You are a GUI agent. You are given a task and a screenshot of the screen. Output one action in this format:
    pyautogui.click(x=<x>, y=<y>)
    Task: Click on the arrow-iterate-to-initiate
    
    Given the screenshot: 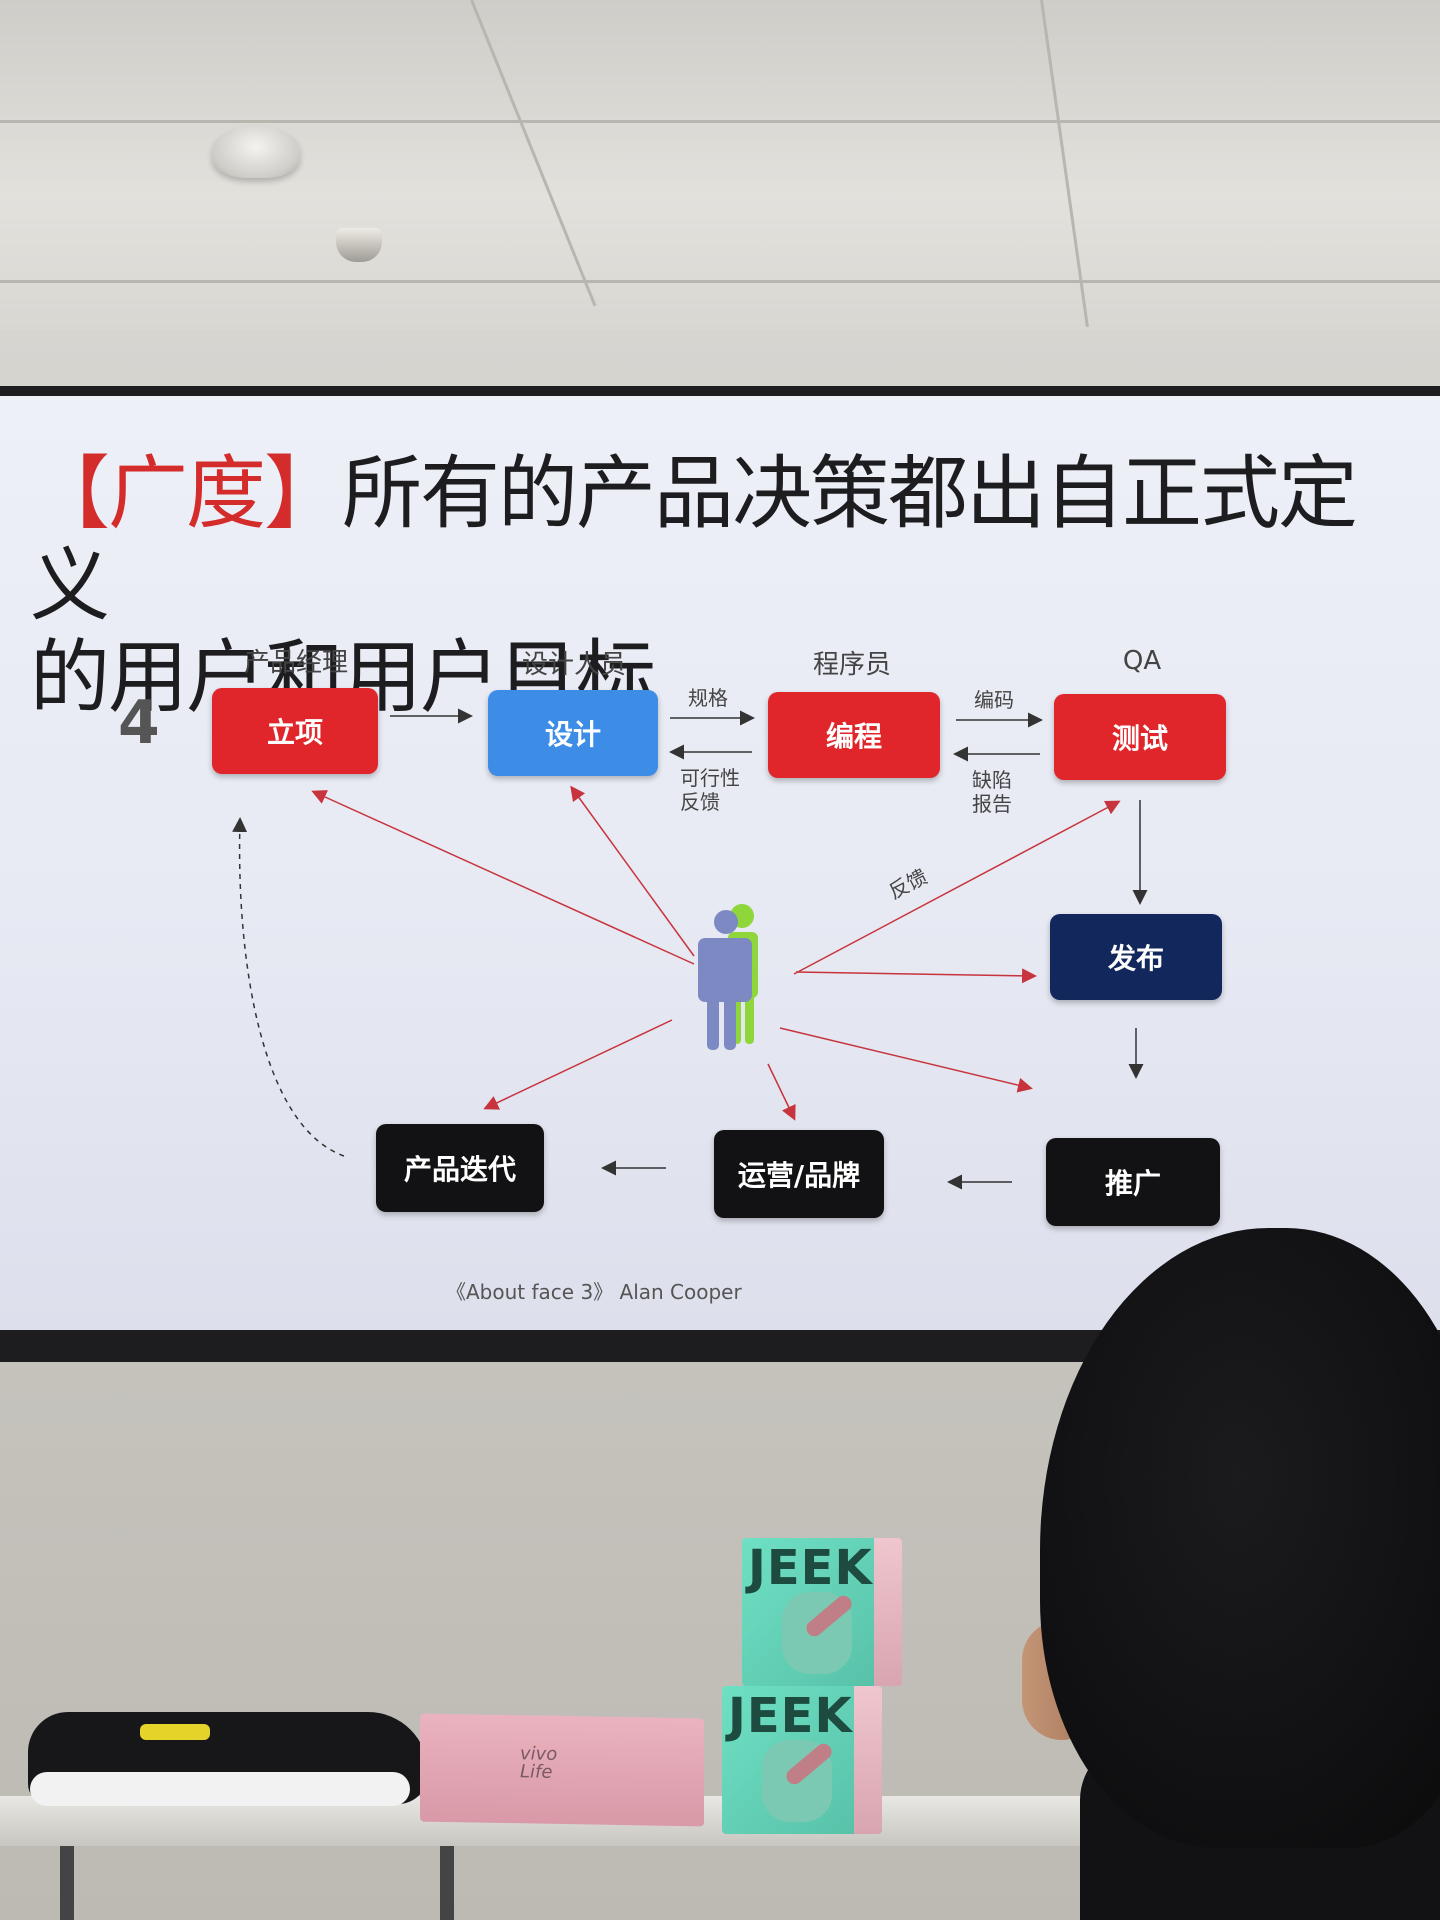 What is the action you would take?
    pyautogui.click(x=288, y=987)
    